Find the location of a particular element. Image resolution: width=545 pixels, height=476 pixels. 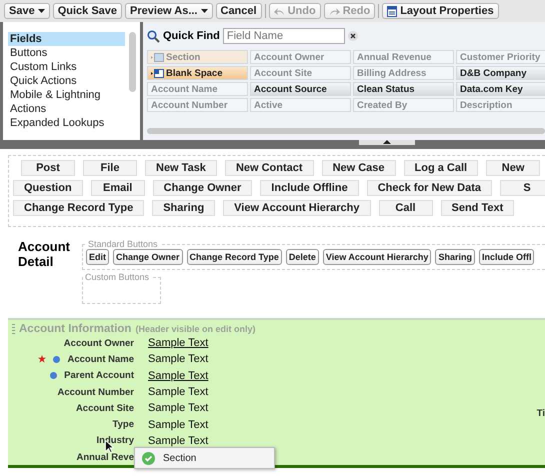

drag-handle-icon is located at coordinates (13, 329).